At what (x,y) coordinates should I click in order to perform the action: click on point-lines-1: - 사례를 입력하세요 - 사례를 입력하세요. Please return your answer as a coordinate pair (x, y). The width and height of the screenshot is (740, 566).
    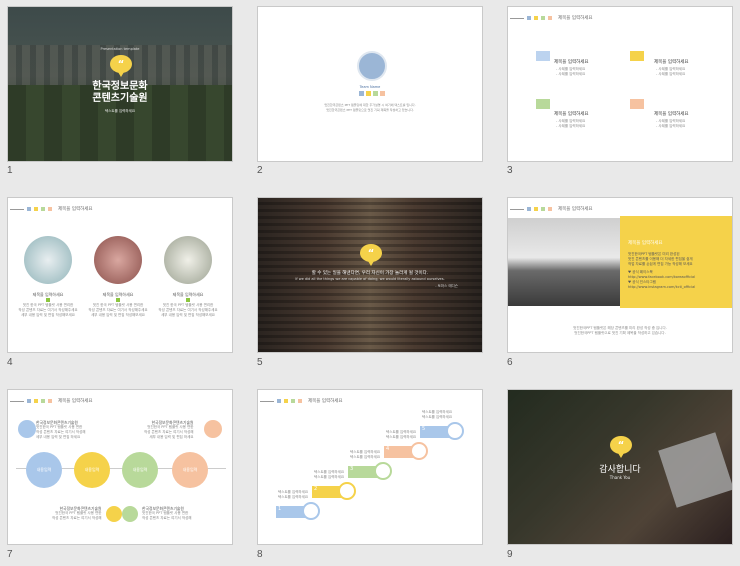
    Looking at the image, I should click on (571, 71).